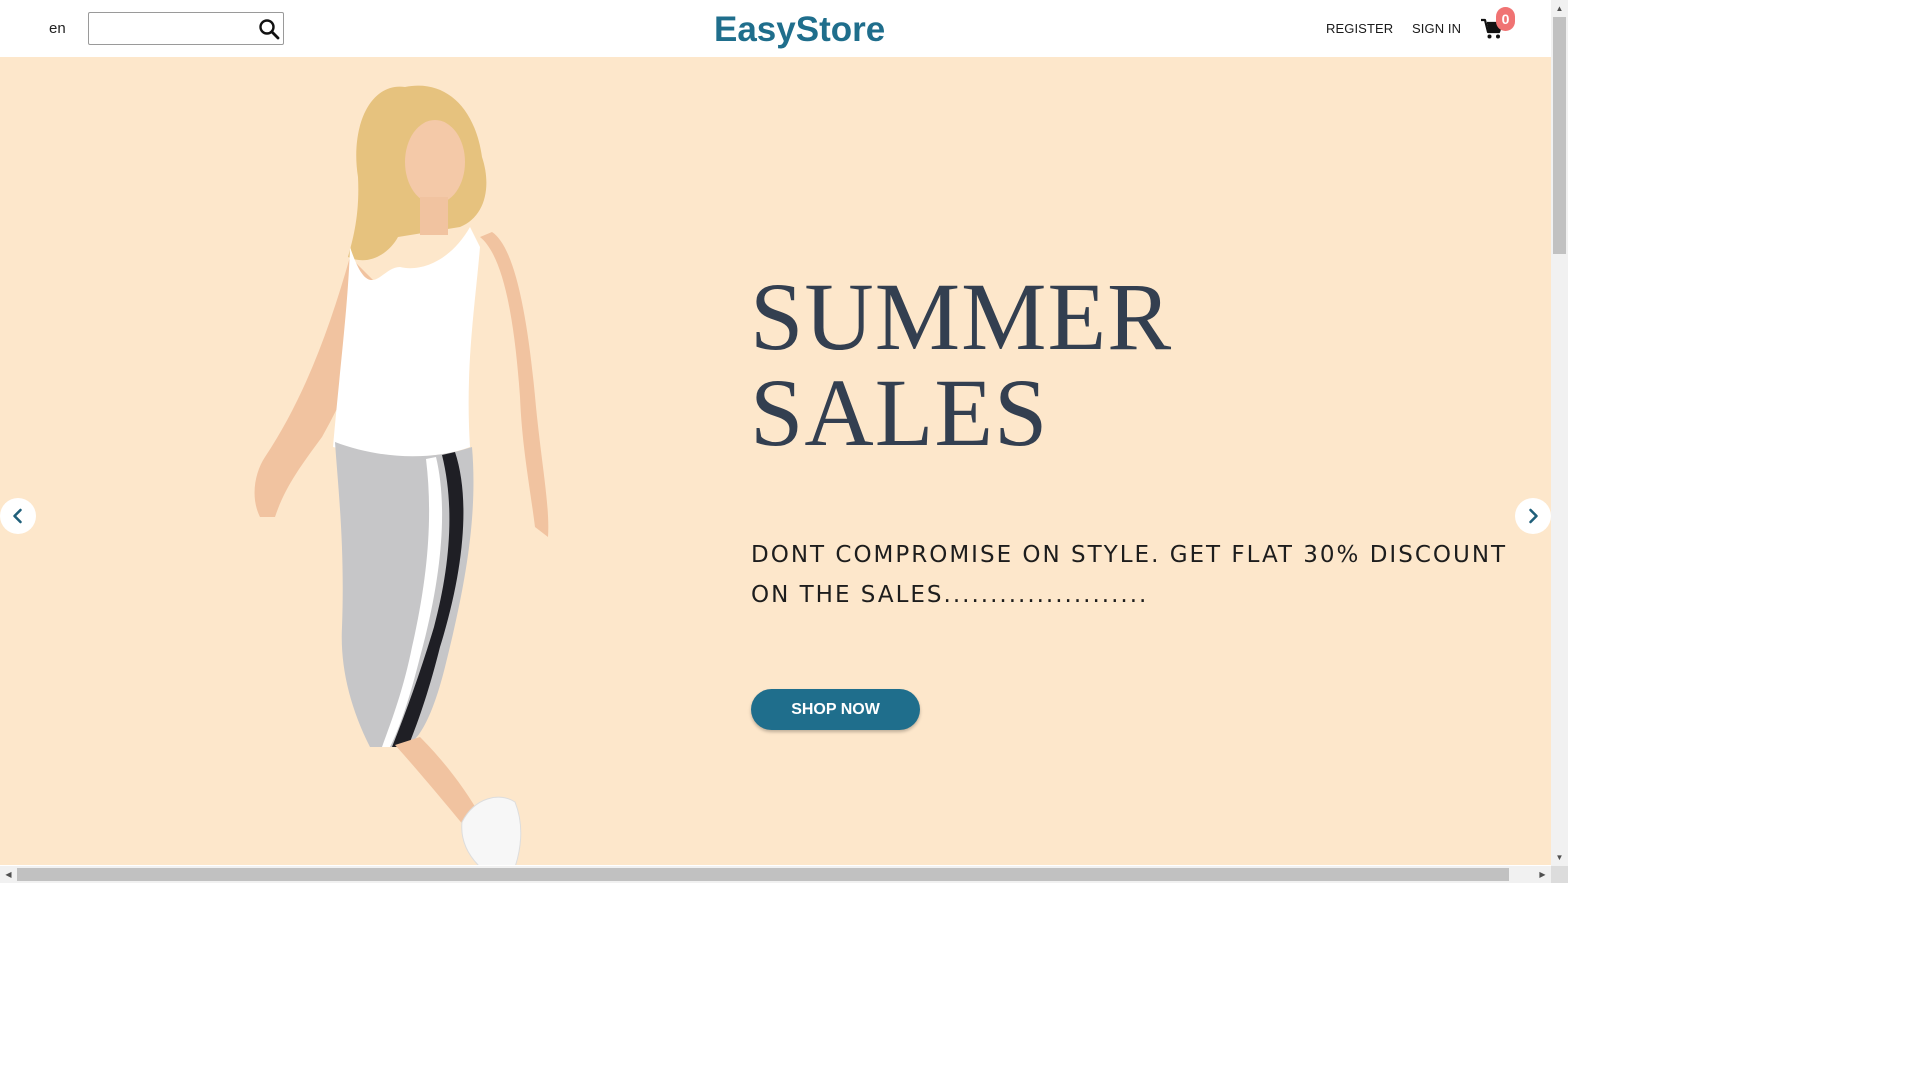  I want to click on sign-in-link: SIGN IN, so click(1436, 28).